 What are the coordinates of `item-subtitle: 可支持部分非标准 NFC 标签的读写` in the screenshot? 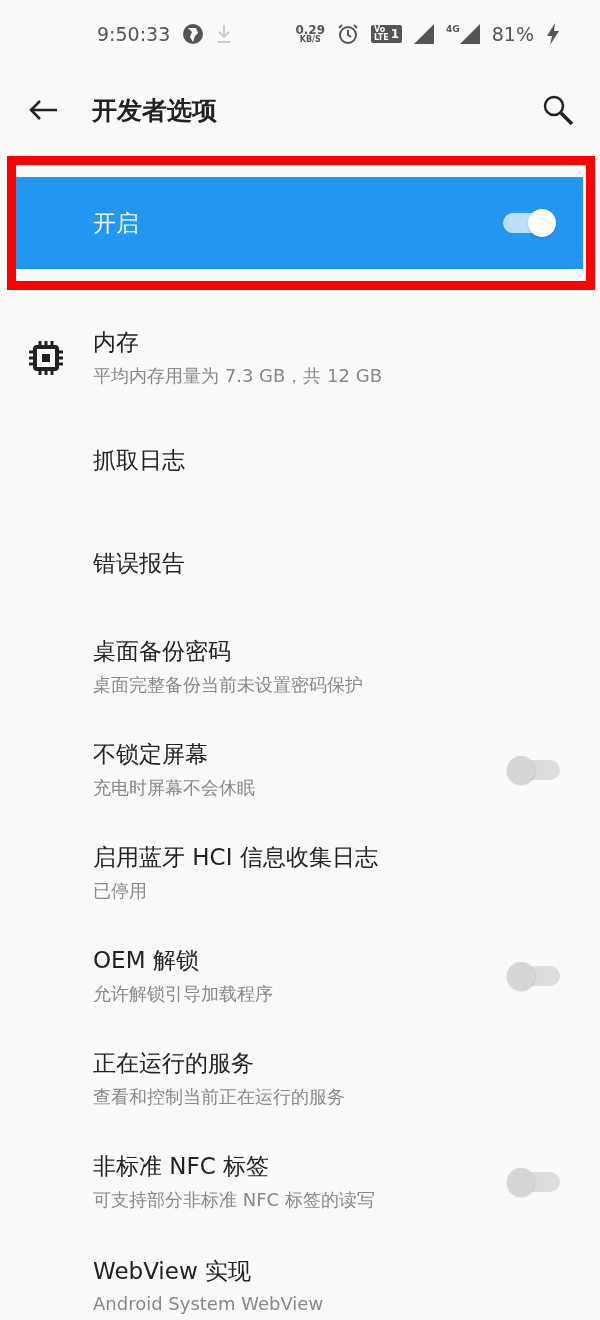 It's located at (234, 1200).